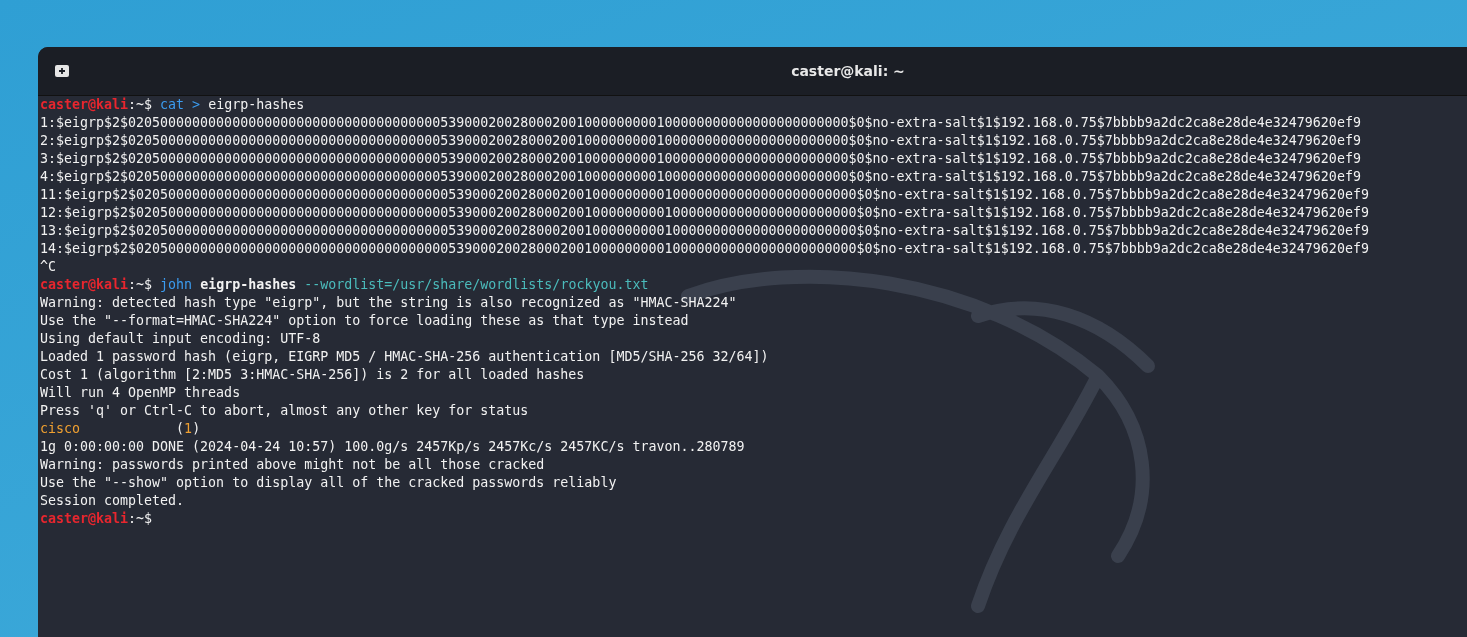 Image resolution: width=1467 pixels, height=637 pixels. What do you see at coordinates (704, 195) in the screenshot?
I see `terminal-line: 11:$eigrp$2$020500000000000000000000000000000000000539000200280002001000000000100000000000000000000000$0$no-extra-salt$1$192.168.0.75$7bbbb9a2dc2ca8e28de4e32479620ef9` at bounding box center [704, 195].